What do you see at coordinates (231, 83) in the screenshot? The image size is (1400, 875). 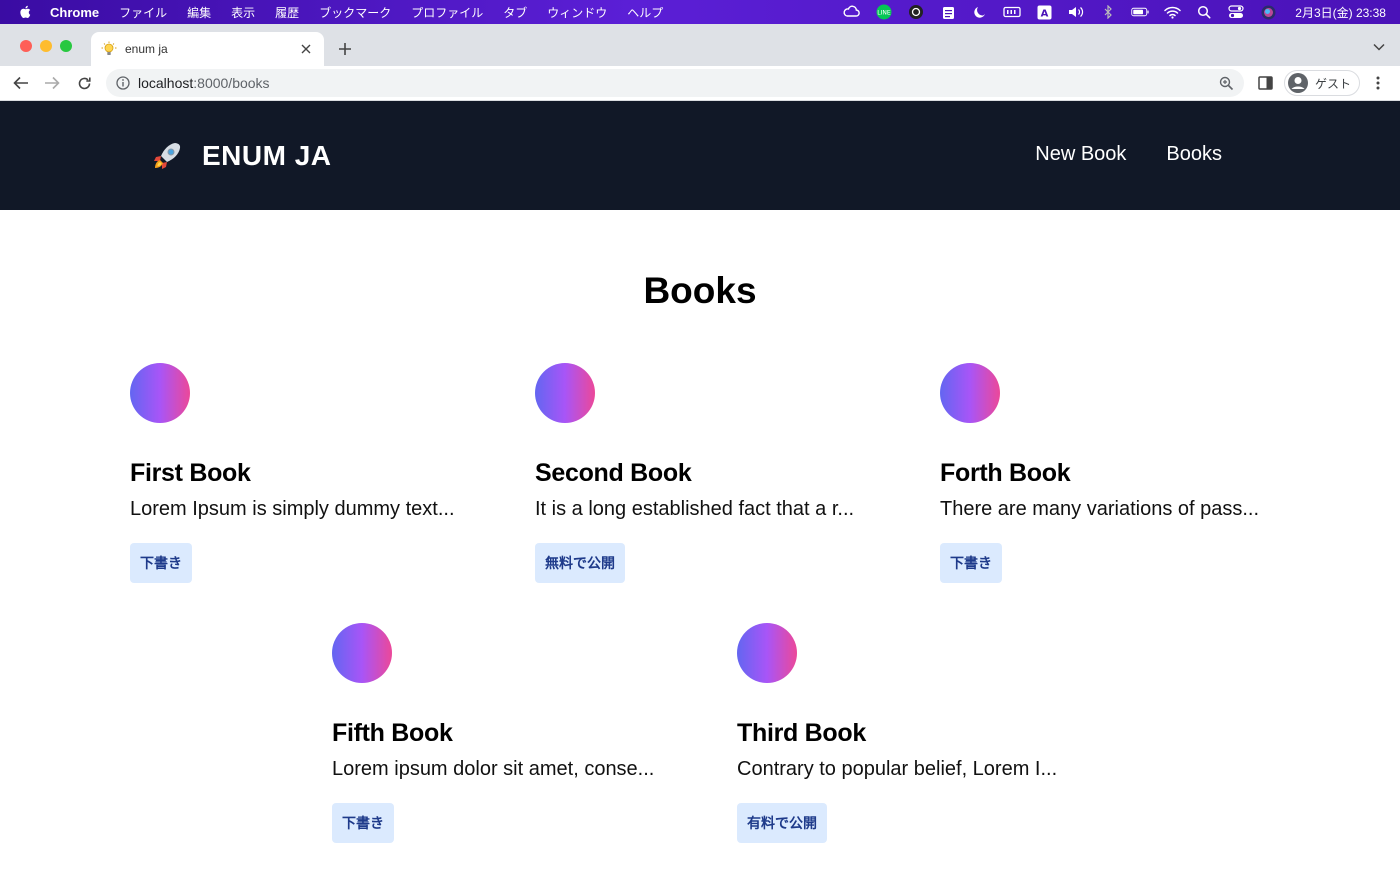 I see `url-path: :8000/books` at bounding box center [231, 83].